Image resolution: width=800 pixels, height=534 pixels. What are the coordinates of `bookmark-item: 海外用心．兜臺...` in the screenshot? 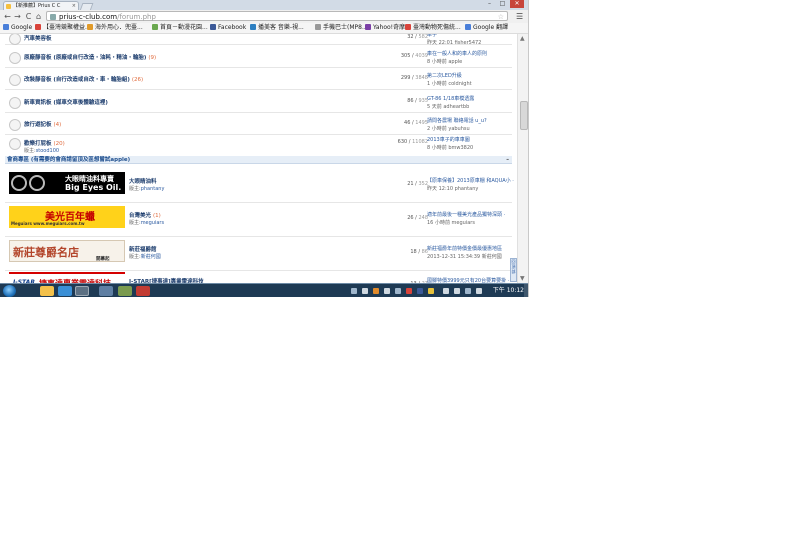 It's located at (115, 28).